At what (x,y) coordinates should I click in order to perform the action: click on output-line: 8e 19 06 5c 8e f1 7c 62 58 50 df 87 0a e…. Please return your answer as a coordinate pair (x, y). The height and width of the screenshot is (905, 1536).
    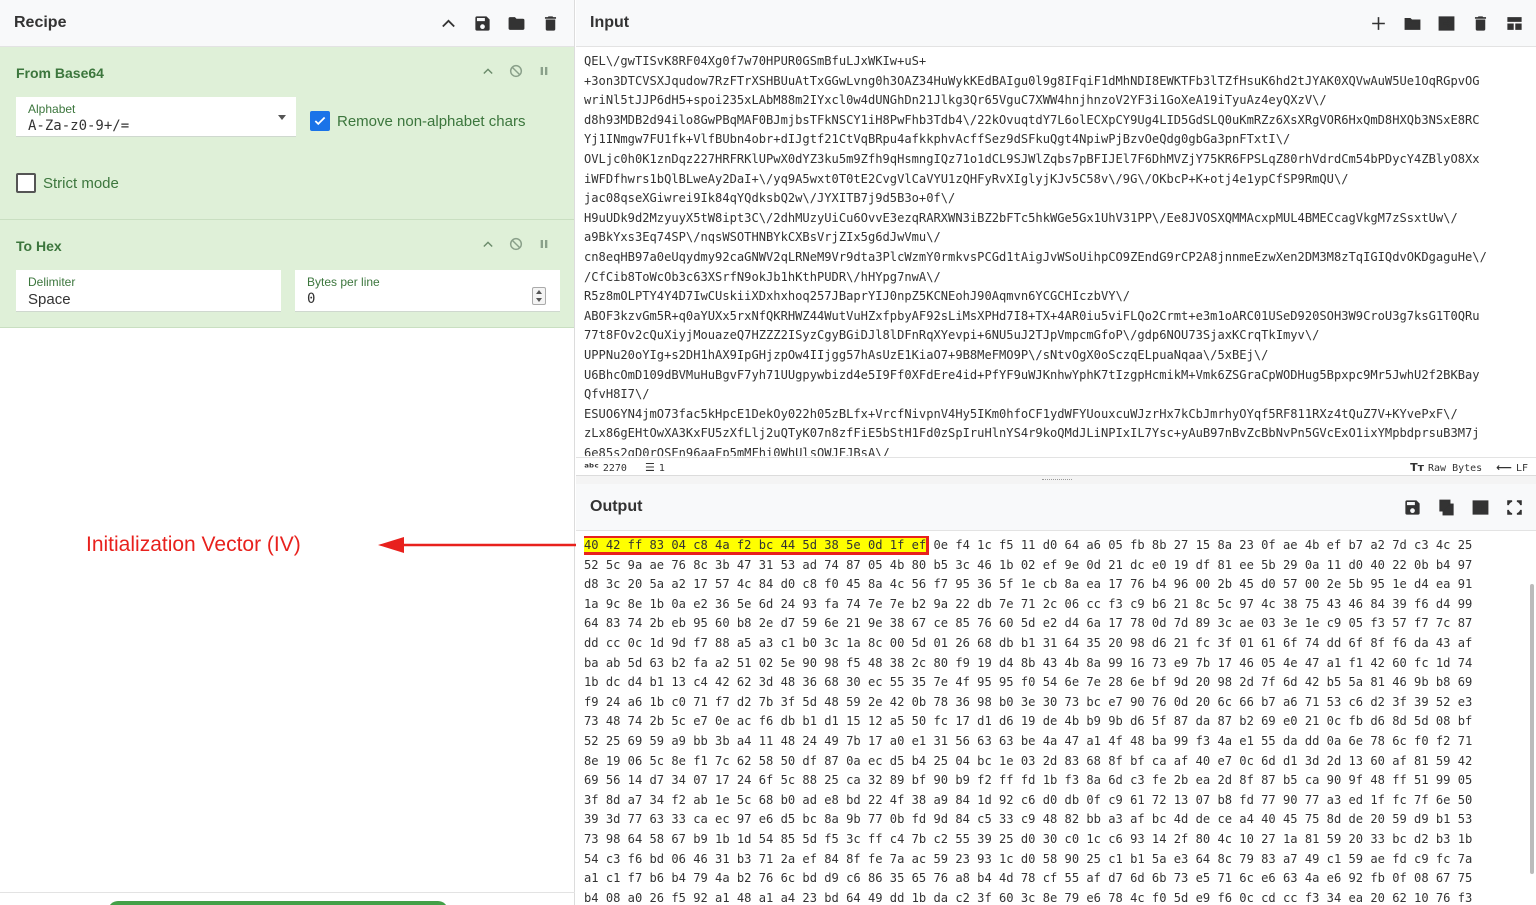
    Looking at the image, I should click on (1028, 760).